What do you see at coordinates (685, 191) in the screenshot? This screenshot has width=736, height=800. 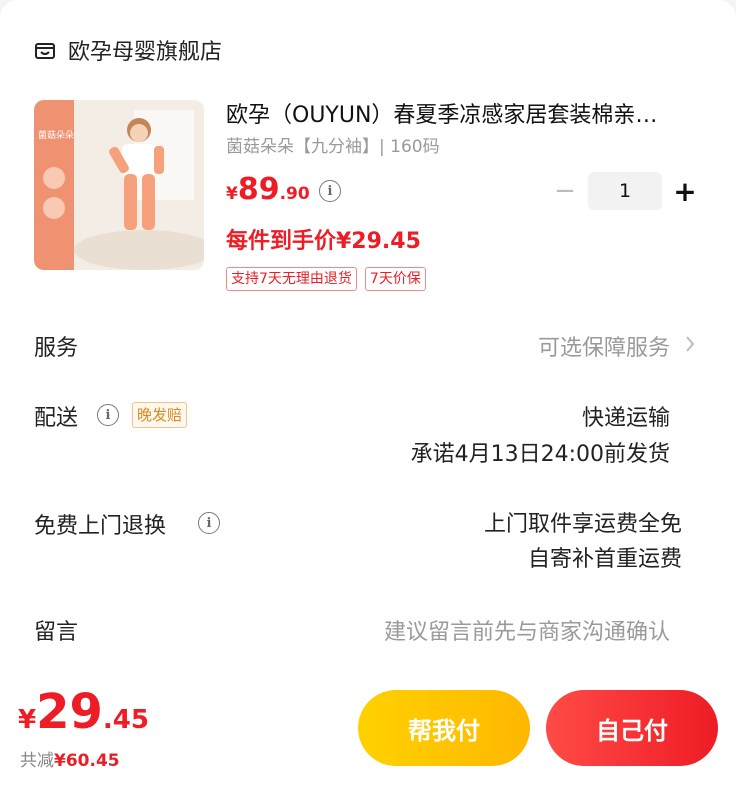 I see `increase-button: +` at bounding box center [685, 191].